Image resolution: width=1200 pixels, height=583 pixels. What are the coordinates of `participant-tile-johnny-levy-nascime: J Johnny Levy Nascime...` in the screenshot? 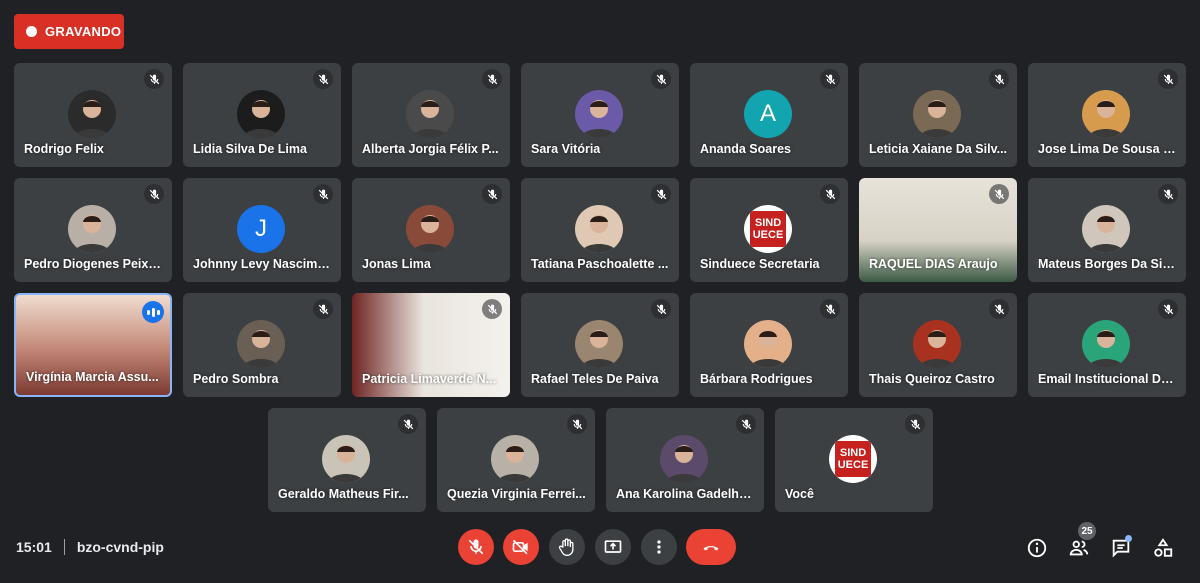 It's located at (262, 230).